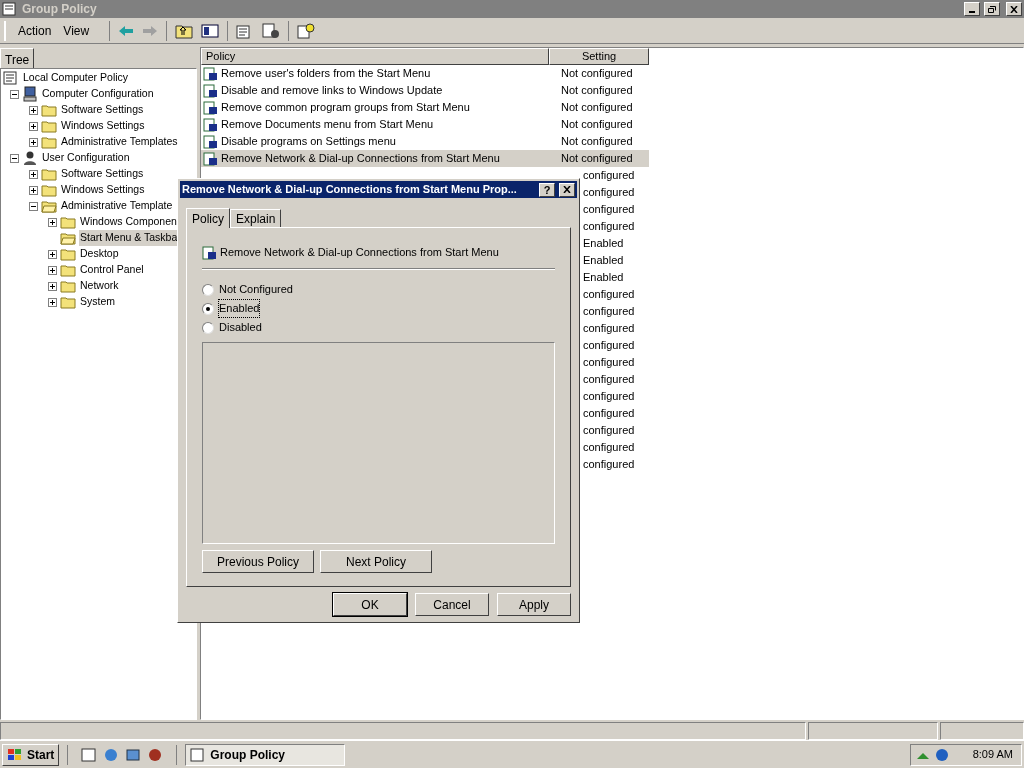 Image resolution: width=1024 pixels, height=768 pixels. What do you see at coordinates (271, 30) in the screenshot?
I see `export-list-icon` at bounding box center [271, 30].